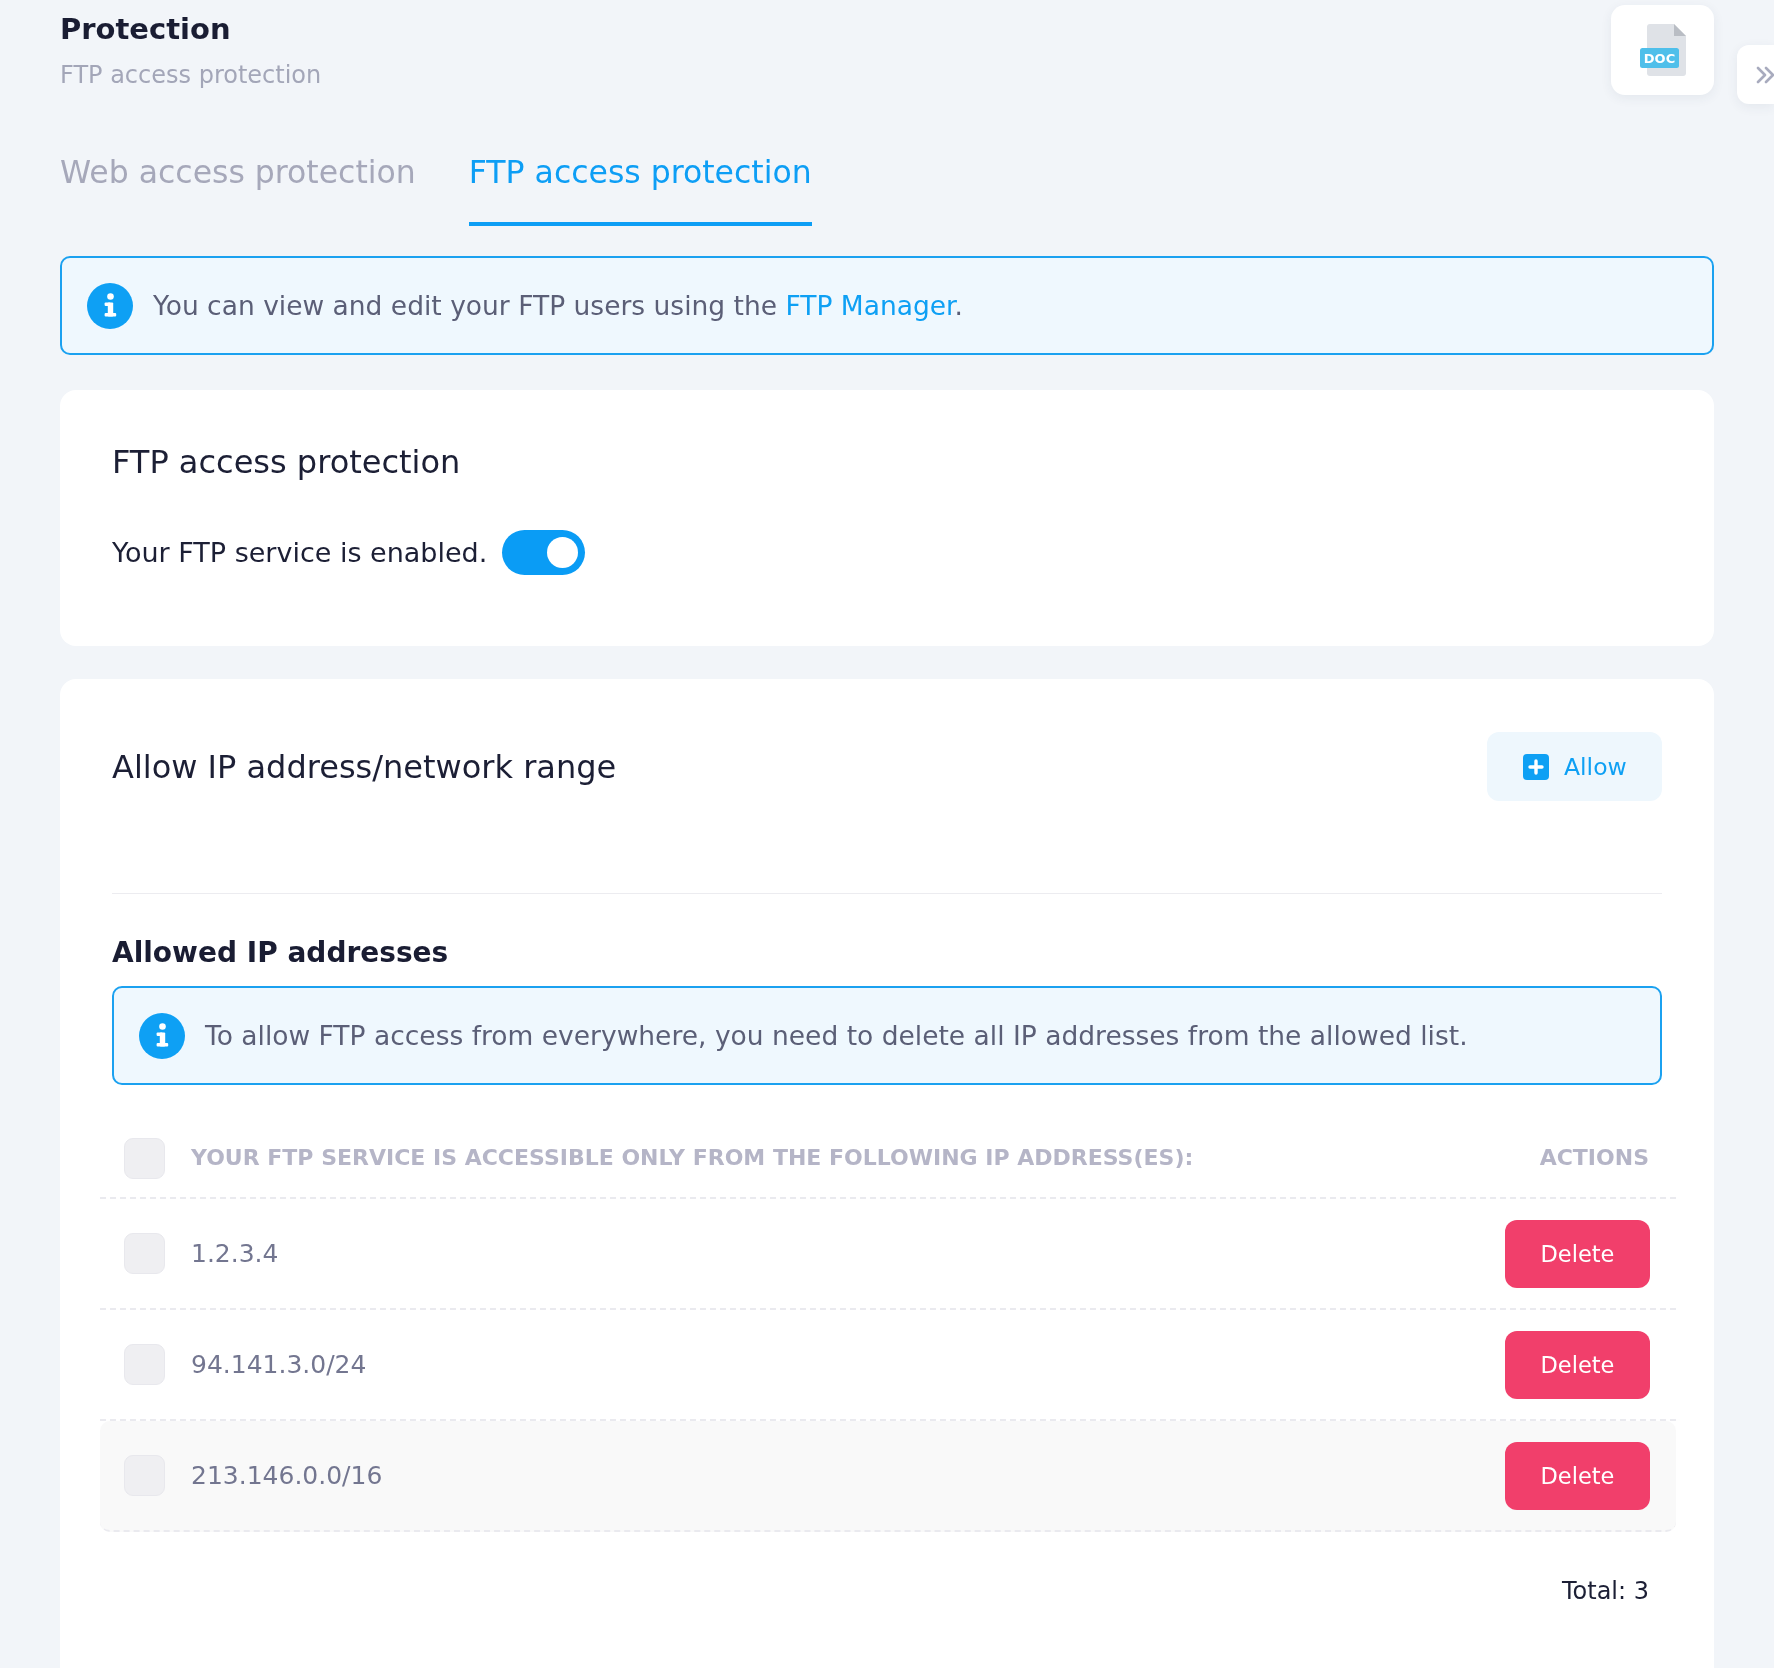  I want to click on info-message: You can view and edit your FTP users using the FTP Manager., so click(558, 305).